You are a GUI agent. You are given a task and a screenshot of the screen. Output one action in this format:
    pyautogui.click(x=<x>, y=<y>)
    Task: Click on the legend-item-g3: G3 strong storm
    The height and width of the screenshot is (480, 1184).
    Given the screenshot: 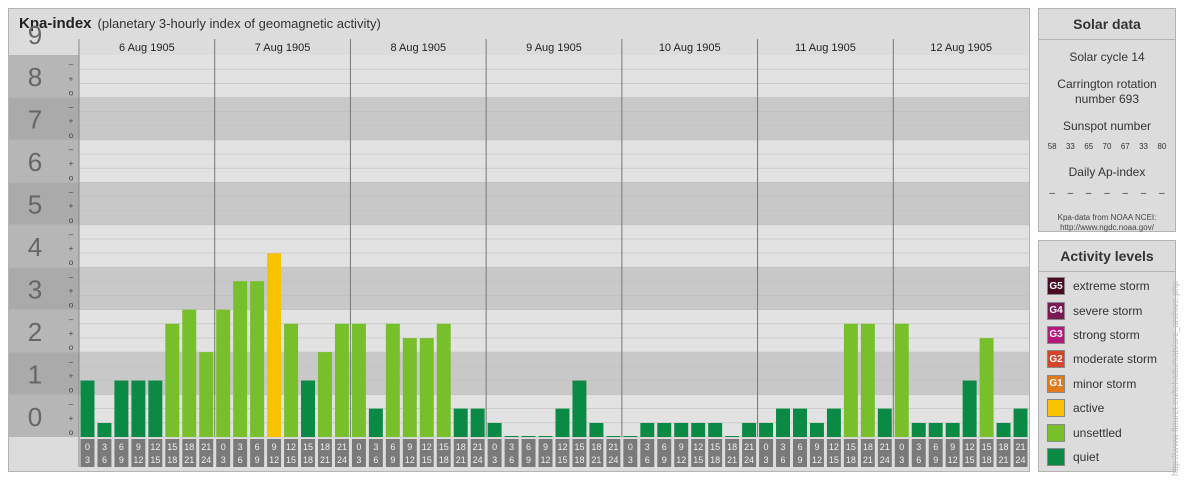 What is the action you would take?
    pyautogui.click(x=1107, y=335)
    